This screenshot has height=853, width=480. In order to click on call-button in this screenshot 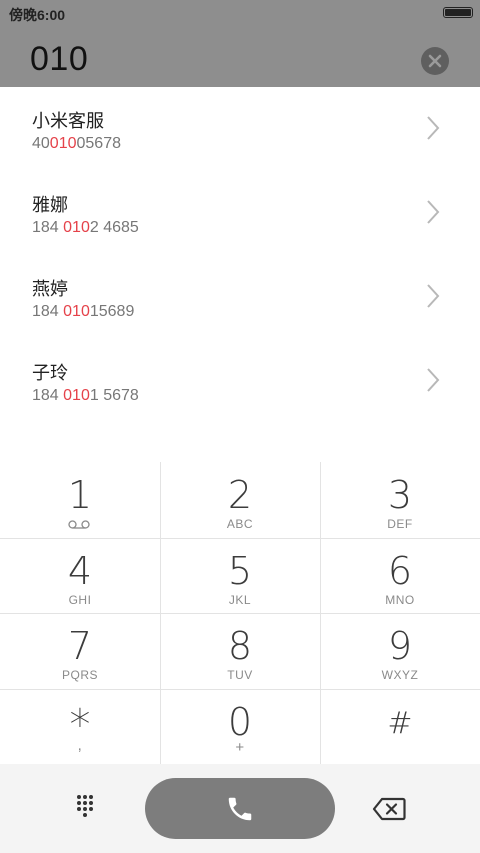, I will do `click(240, 808)`.